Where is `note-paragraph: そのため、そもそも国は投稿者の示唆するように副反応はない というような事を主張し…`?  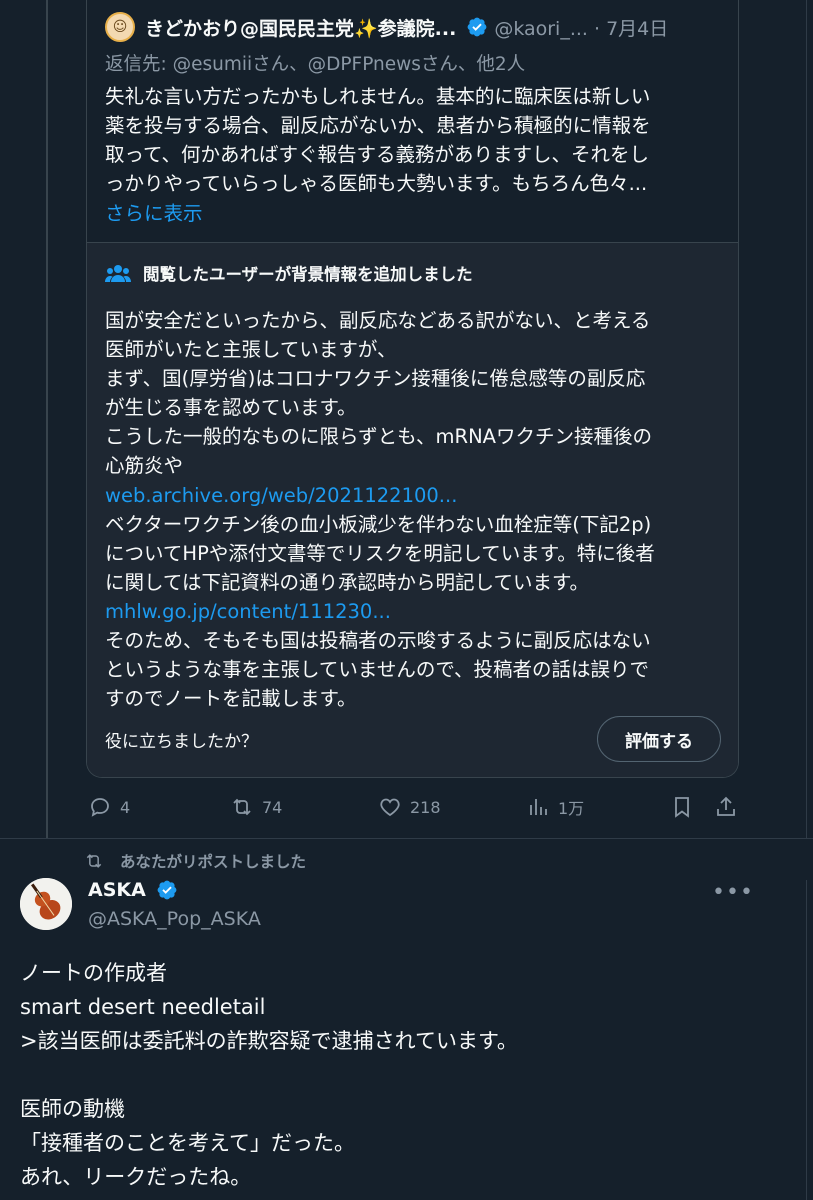
note-paragraph: そのため、そもそも国は投稿者の示唆するように副反応はない というような事を主張し… is located at coordinates (378, 670).